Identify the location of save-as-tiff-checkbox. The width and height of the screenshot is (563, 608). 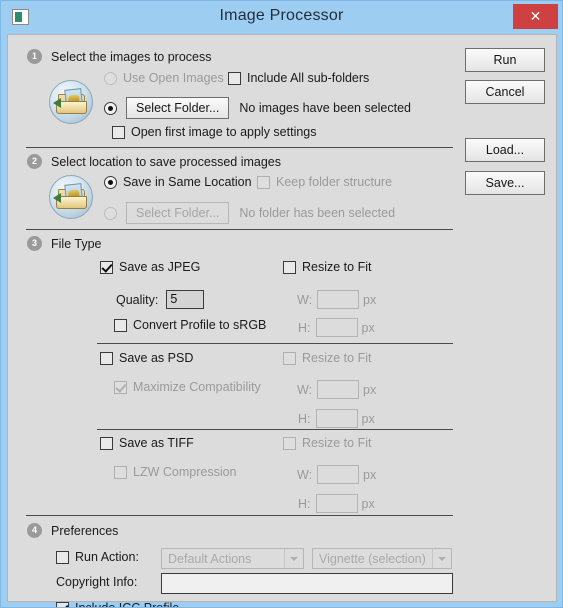
(106, 443).